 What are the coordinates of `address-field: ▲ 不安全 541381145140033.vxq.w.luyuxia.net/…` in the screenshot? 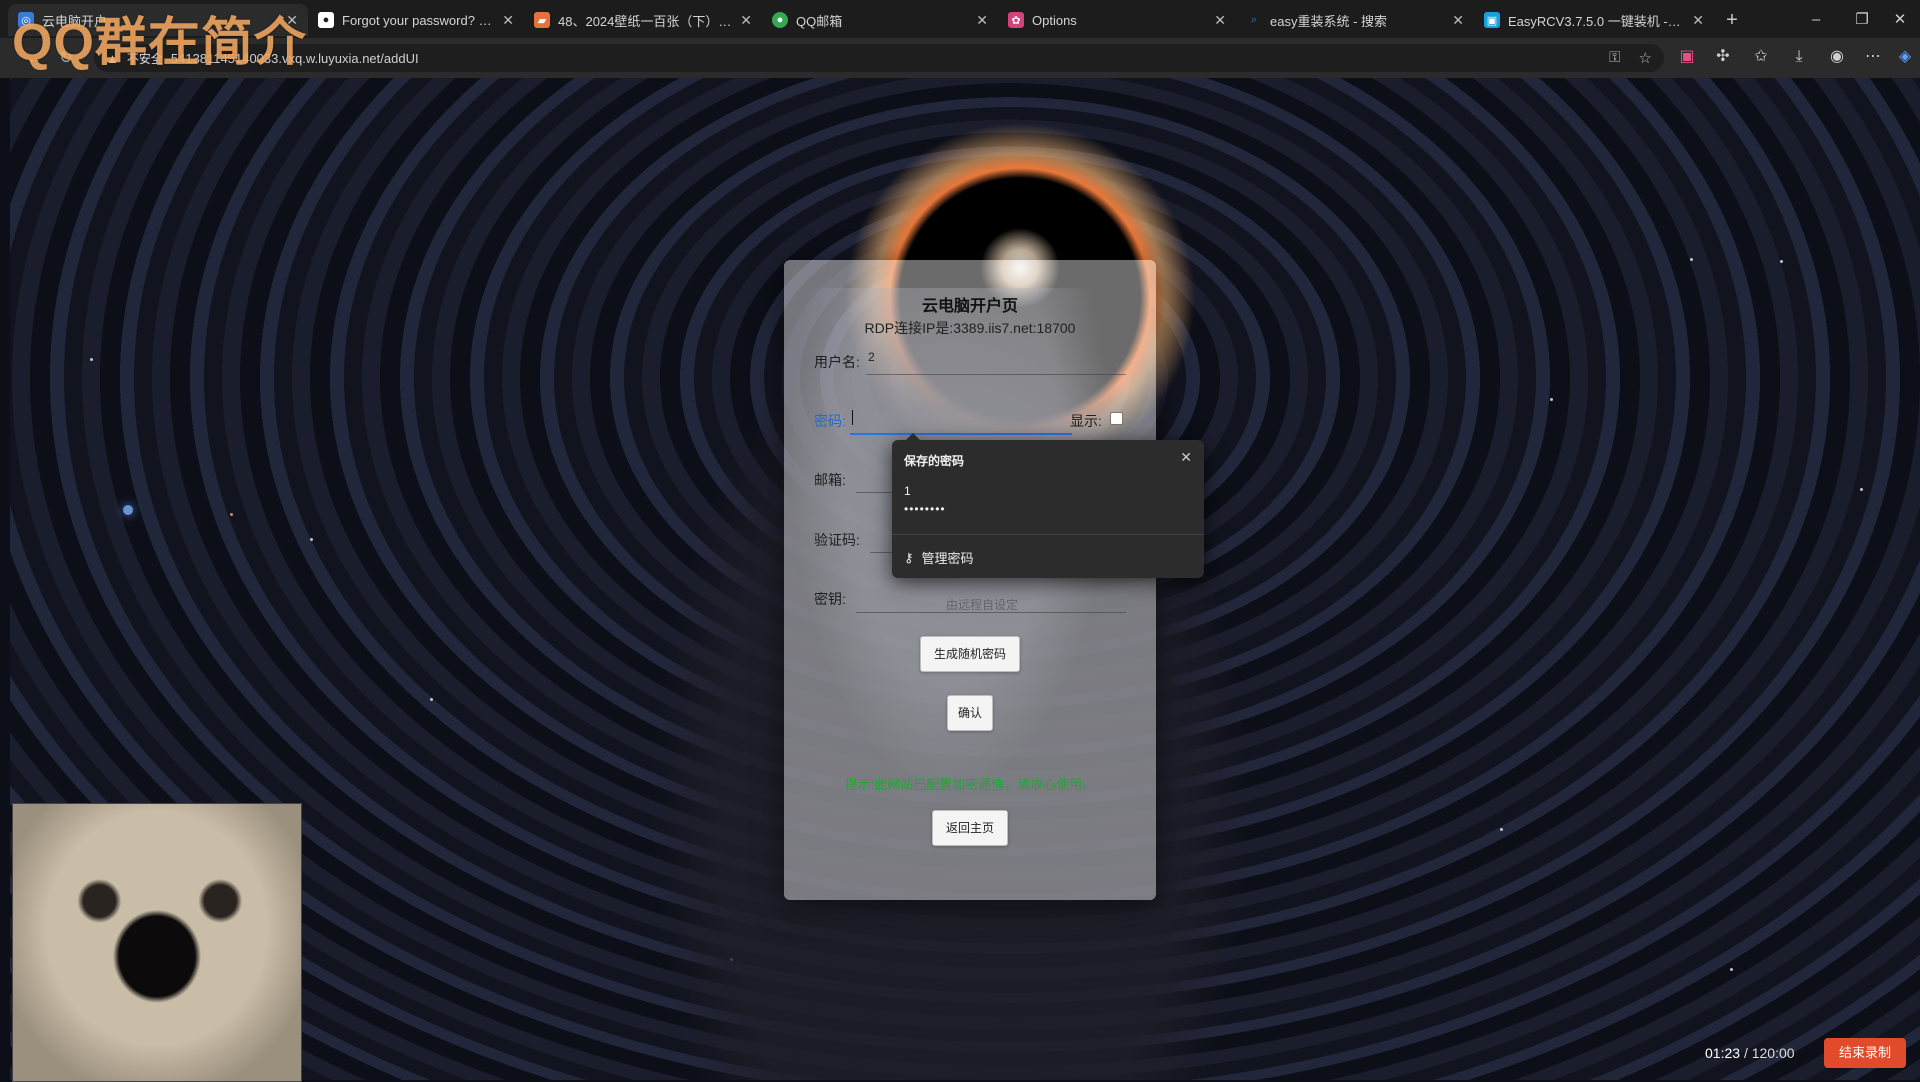 It's located at (879, 58).